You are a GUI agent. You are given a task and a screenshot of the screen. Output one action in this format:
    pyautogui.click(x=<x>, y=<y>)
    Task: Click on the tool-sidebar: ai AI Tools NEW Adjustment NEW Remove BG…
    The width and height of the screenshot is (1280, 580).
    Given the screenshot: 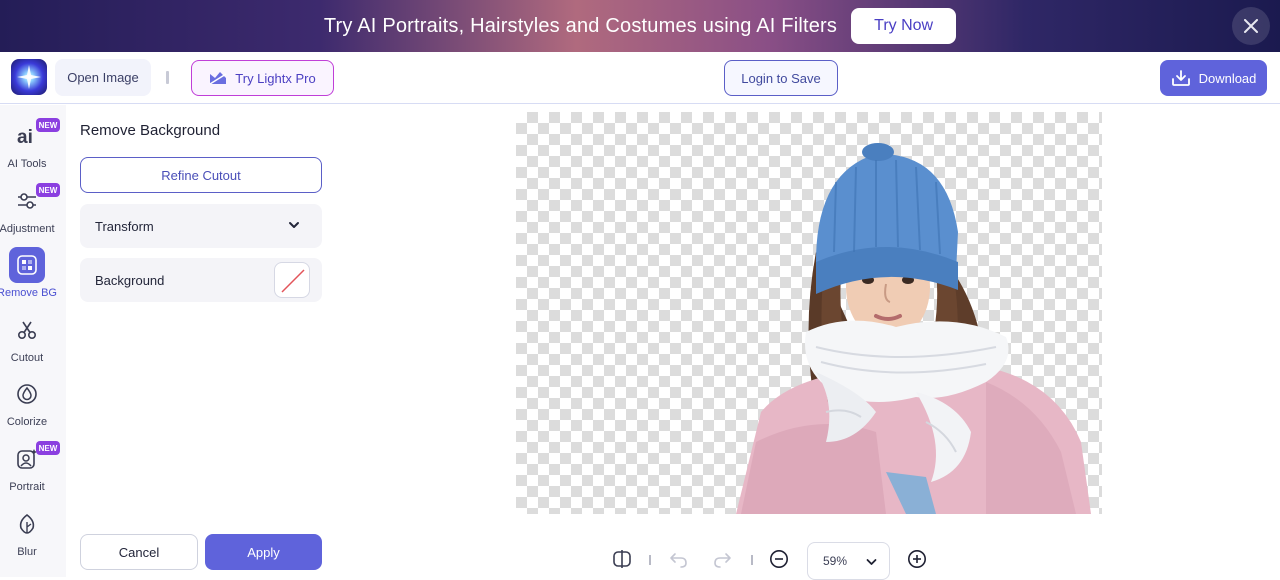 What is the action you would take?
    pyautogui.click(x=33, y=341)
    